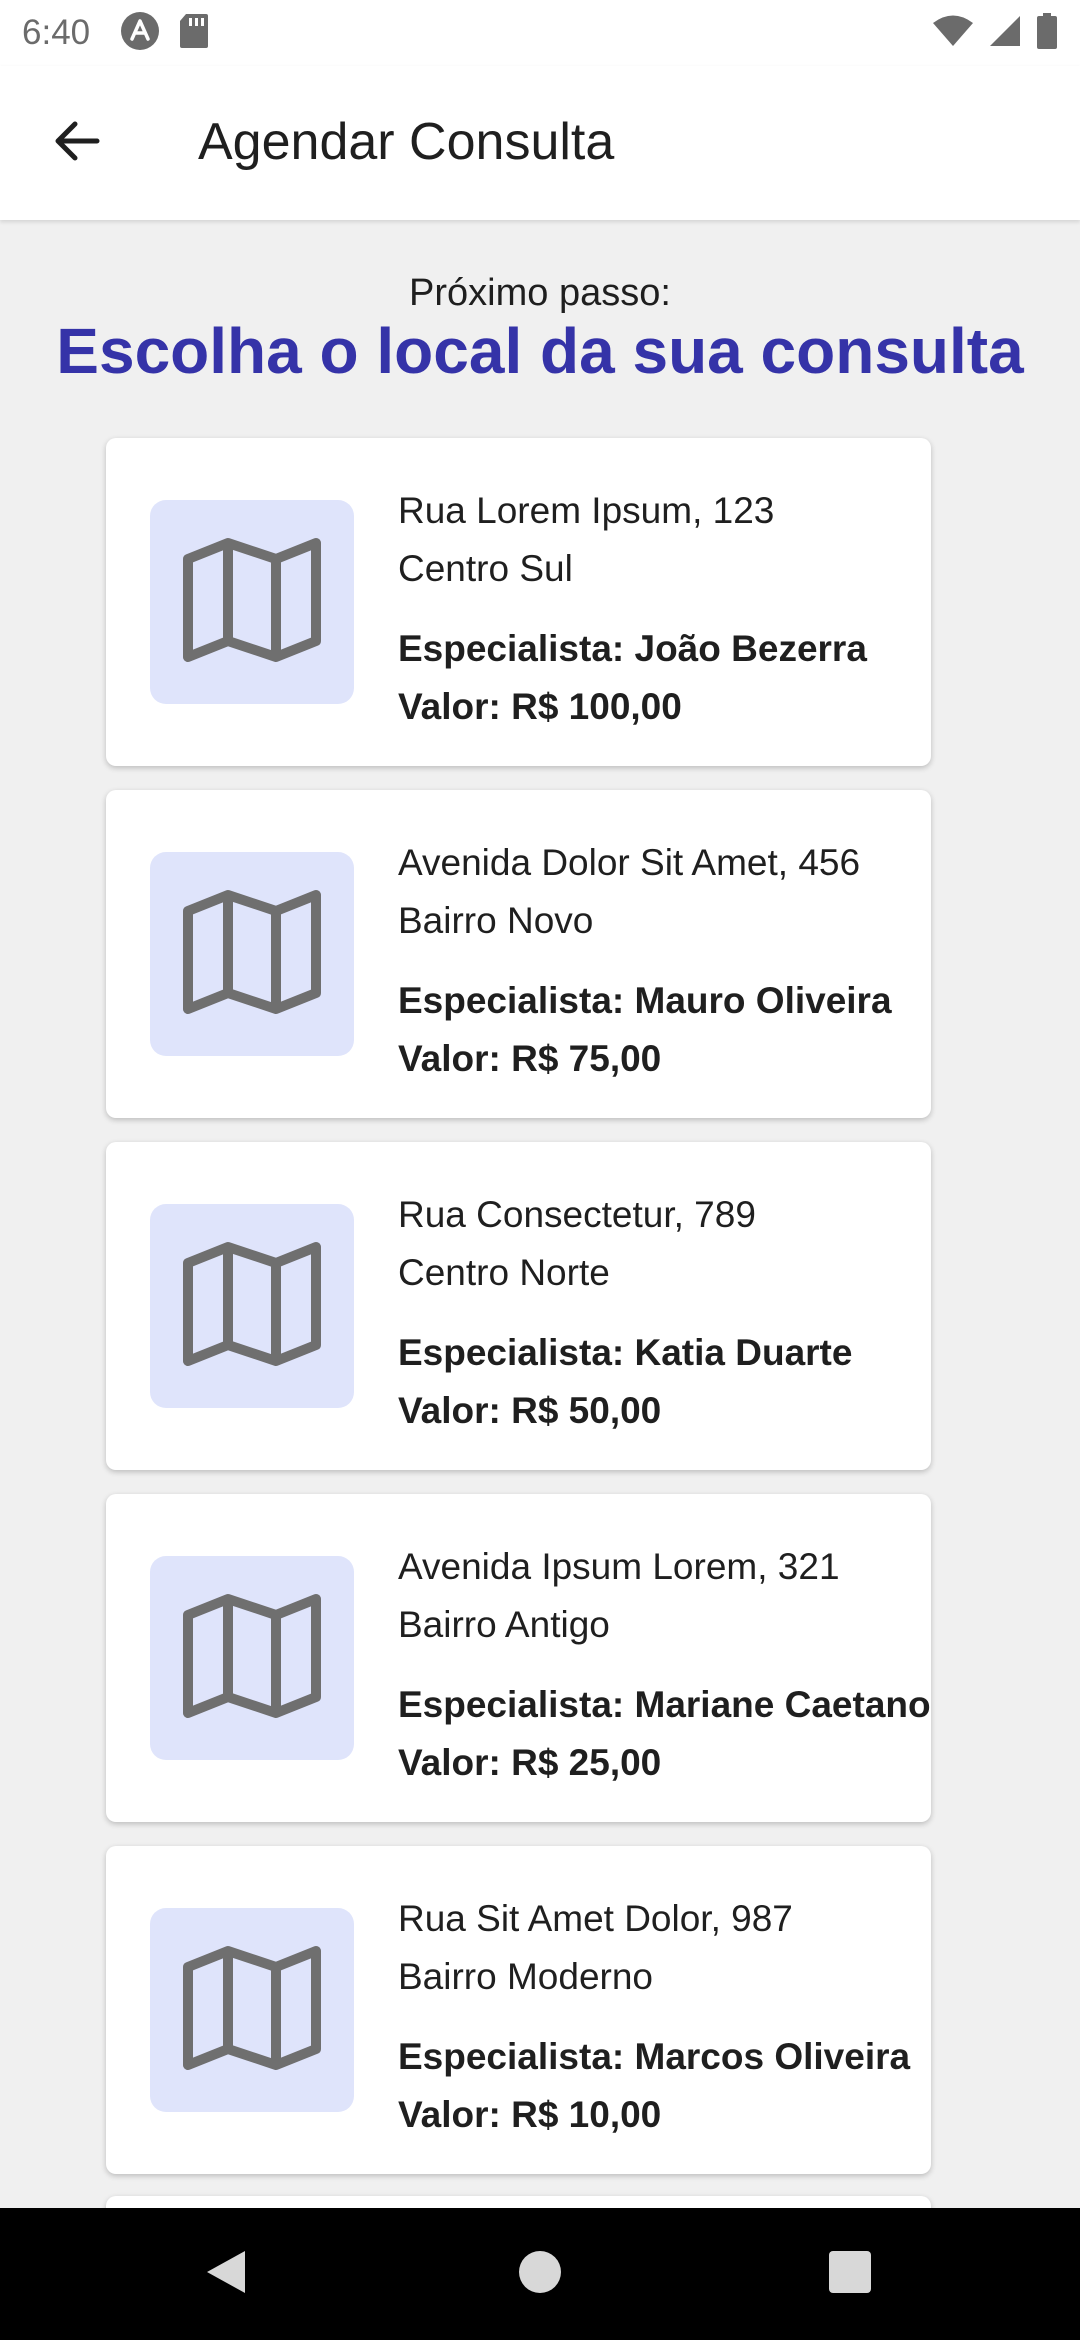 The width and height of the screenshot is (1080, 2340). What do you see at coordinates (406, 142) in the screenshot?
I see `page-title: Agendar Consulta` at bounding box center [406, 142].